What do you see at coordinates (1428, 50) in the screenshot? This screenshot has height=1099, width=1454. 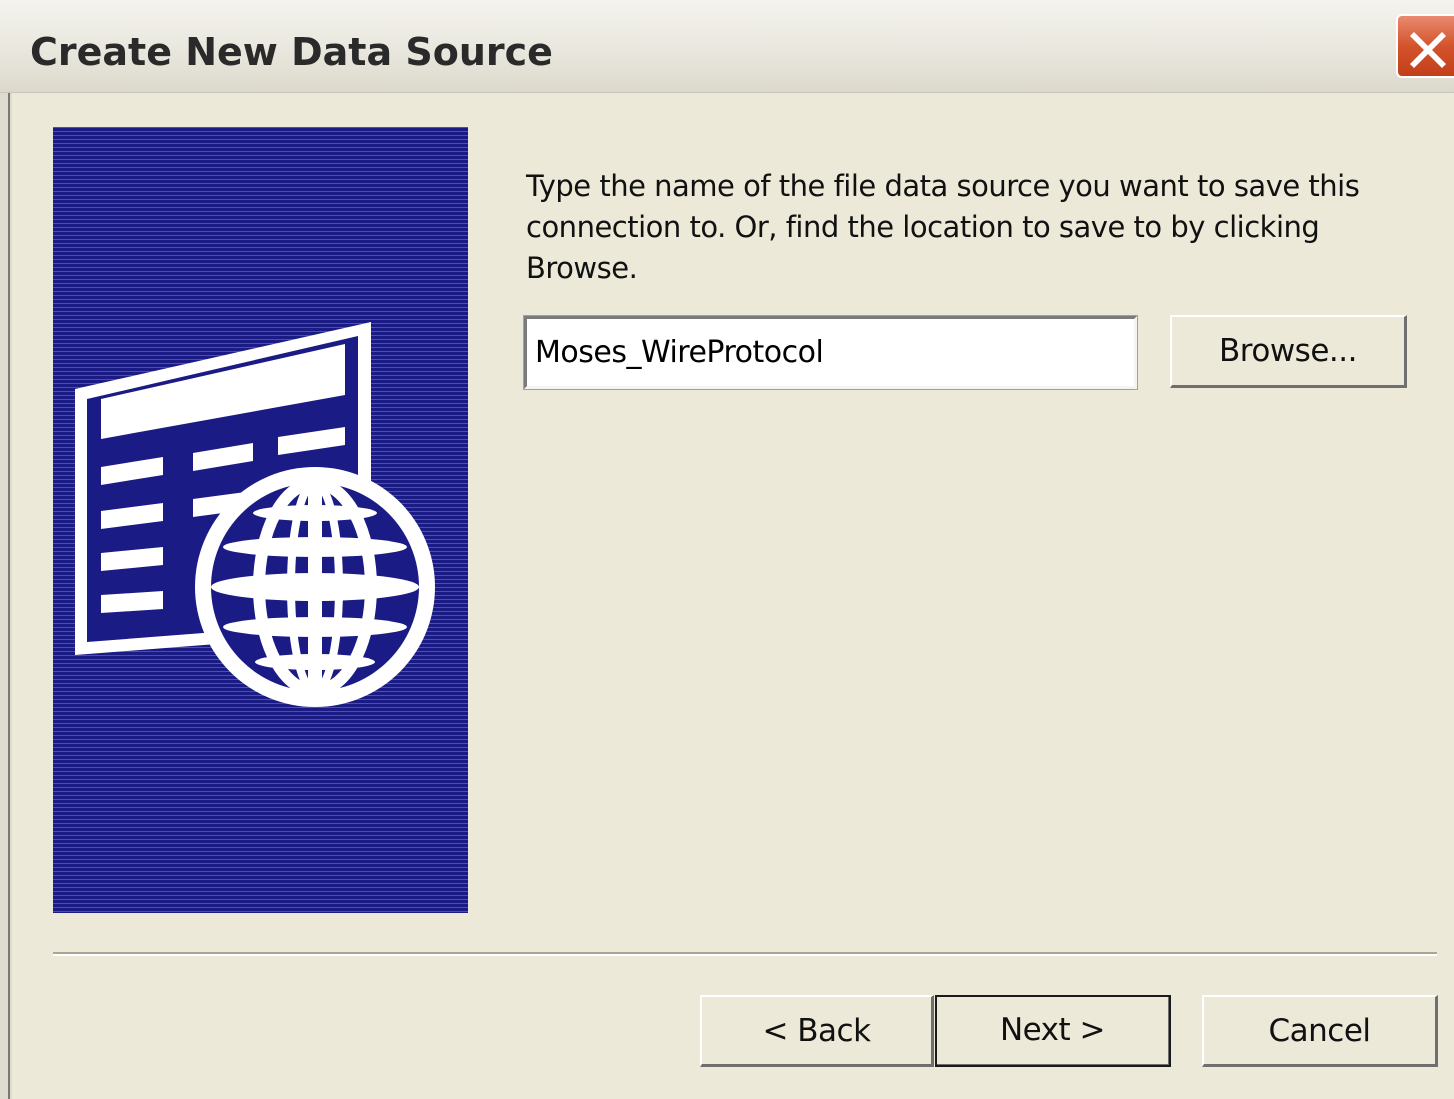 I see `close-icon` at bounding box center [1428, 50].